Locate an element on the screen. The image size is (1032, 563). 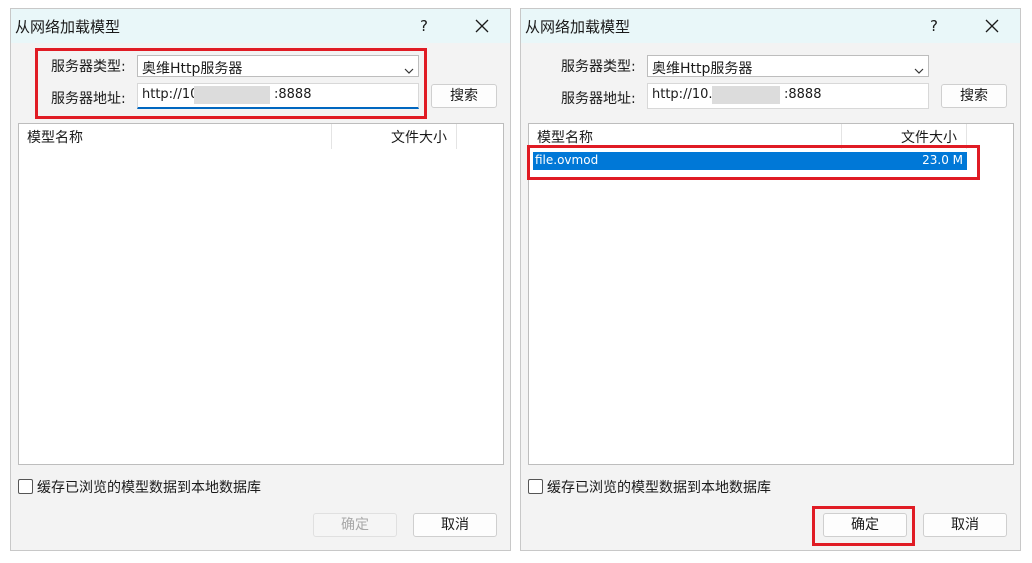
server-address-input: http://10. :8888 is located at coordinates (278, 96).